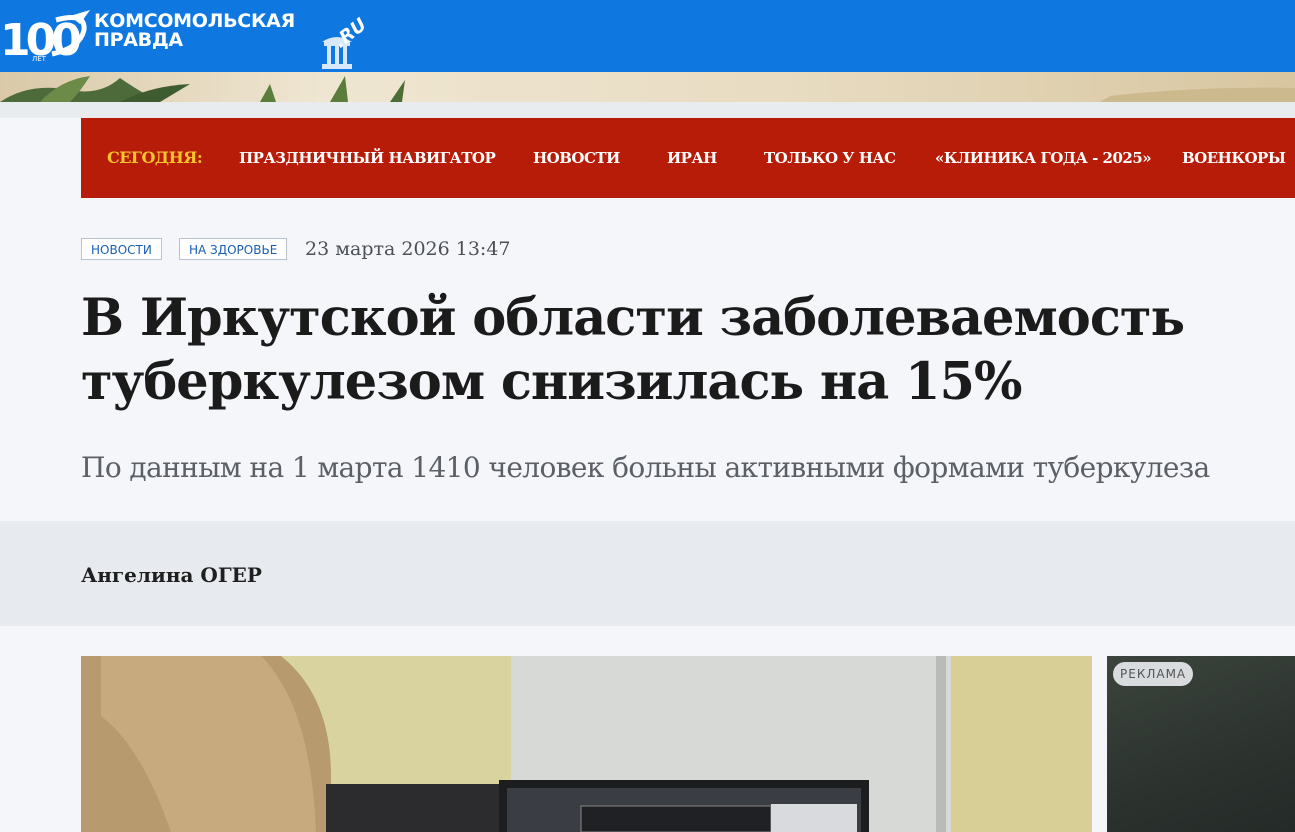  What do you see at coordinates (692, 158) in the screenshot?
I see `nav-item-iran: ИРАН` at bounding box center [692, 158].